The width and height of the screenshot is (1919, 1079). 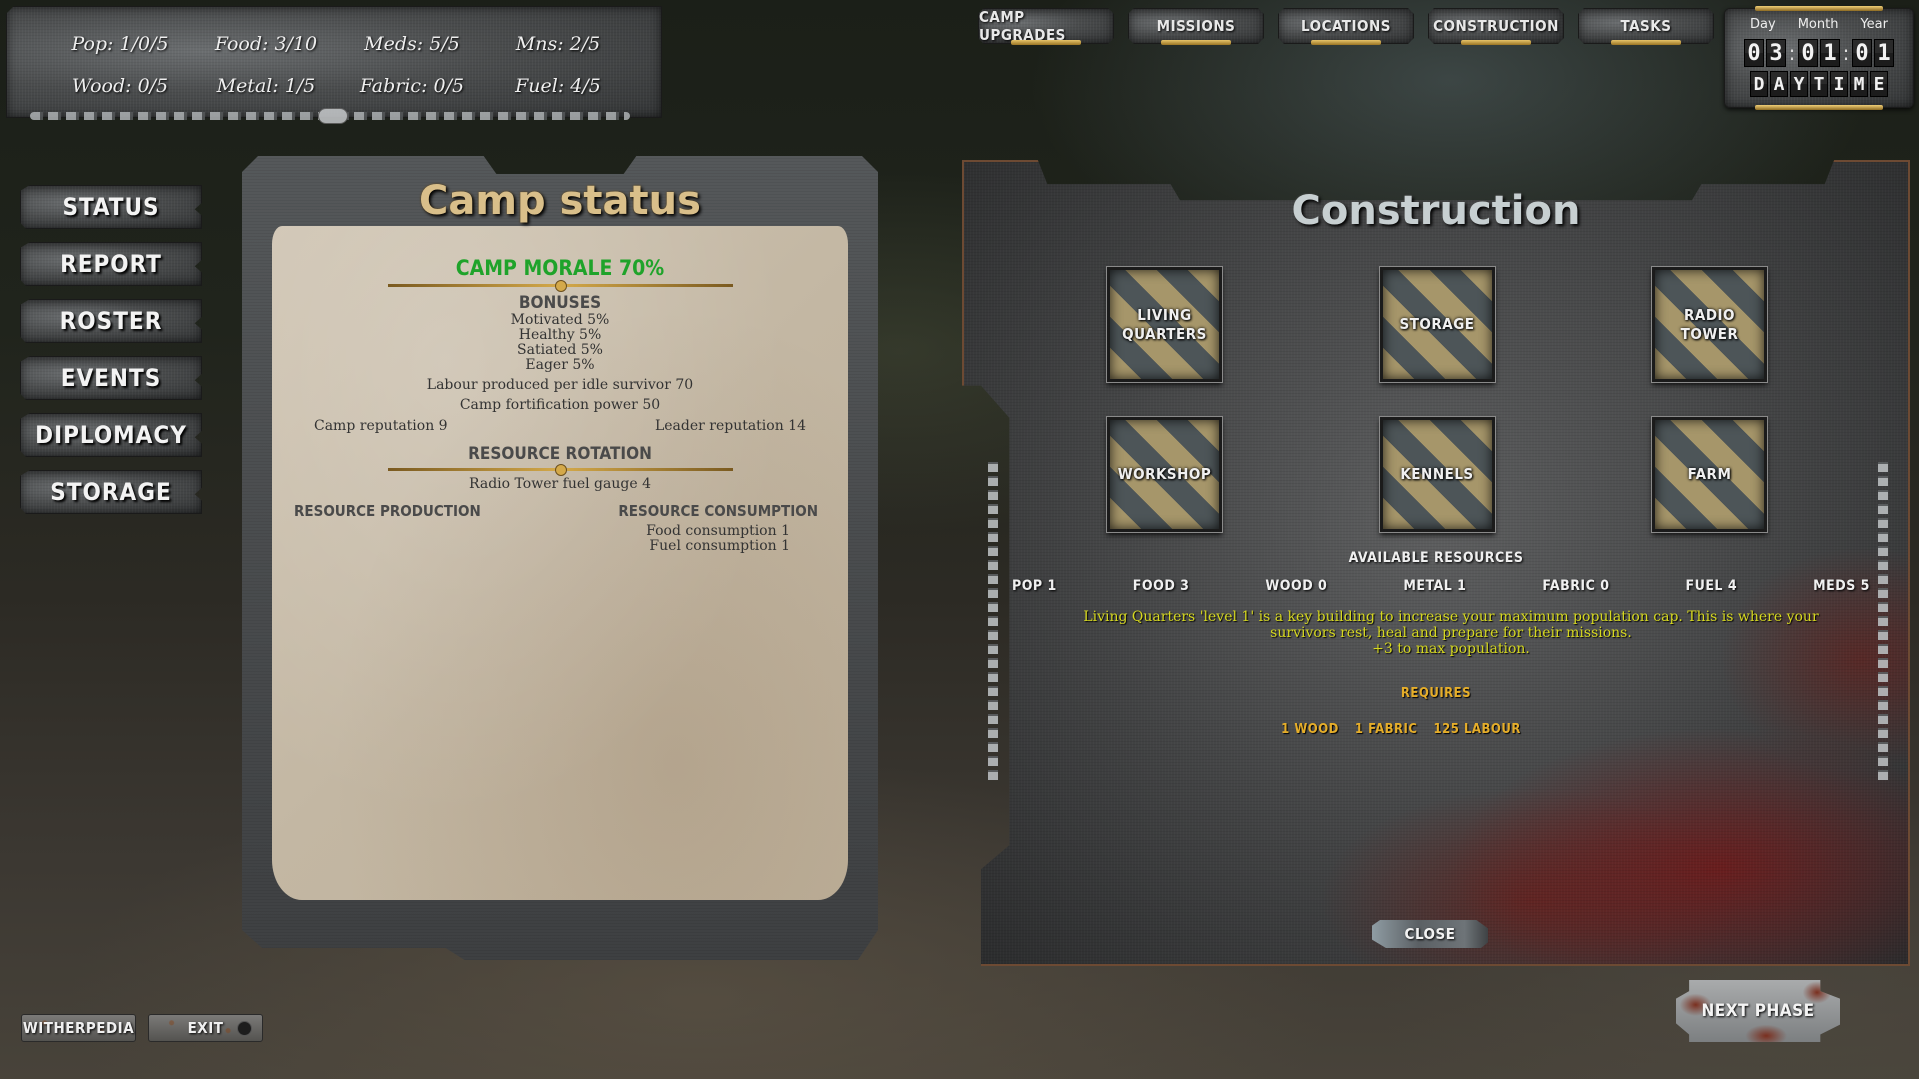 I want to click on time-of-day-letter: D, so click(x=1759, y=84).